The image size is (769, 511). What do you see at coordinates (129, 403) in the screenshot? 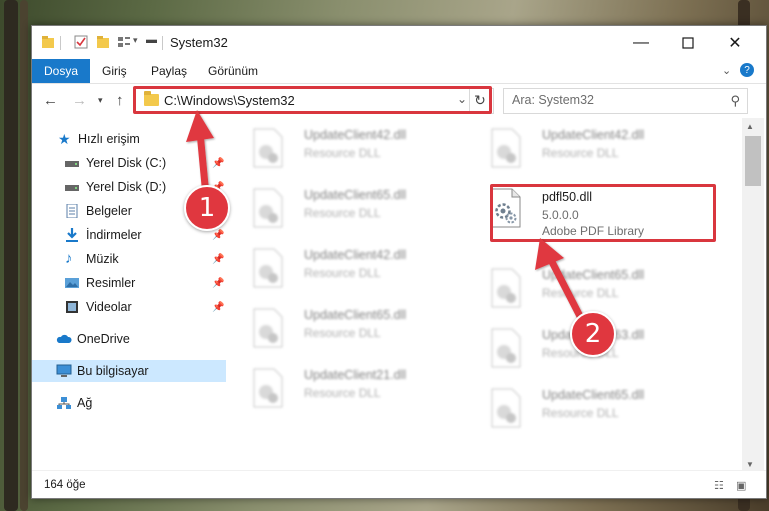
I see `sidebar-item-network: Ağ` at bounding box center [129, 403].